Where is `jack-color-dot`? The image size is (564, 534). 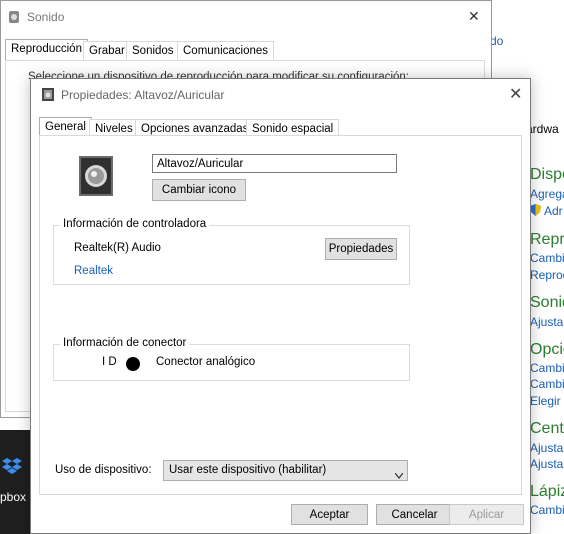 jack-color-dot is located at coordinates (133, 364).